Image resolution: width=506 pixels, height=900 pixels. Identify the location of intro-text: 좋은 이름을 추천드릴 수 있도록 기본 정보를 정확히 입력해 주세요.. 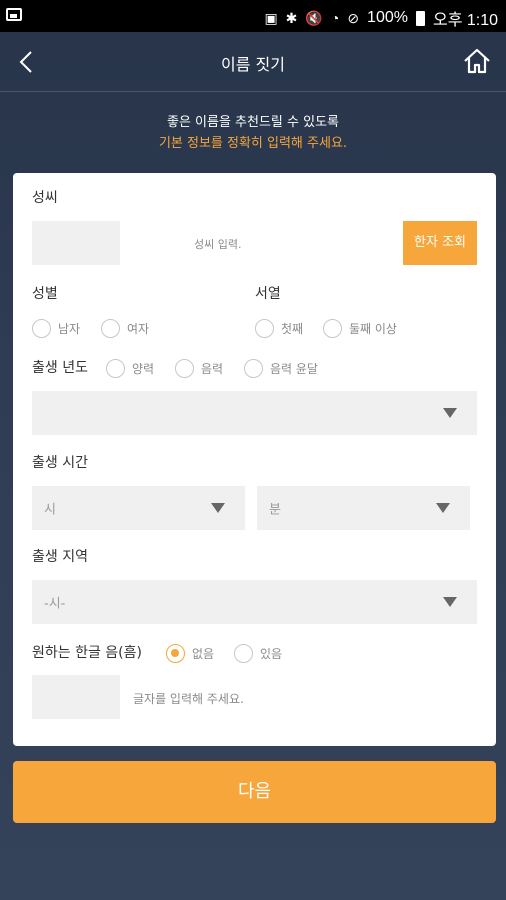
(253, 133).